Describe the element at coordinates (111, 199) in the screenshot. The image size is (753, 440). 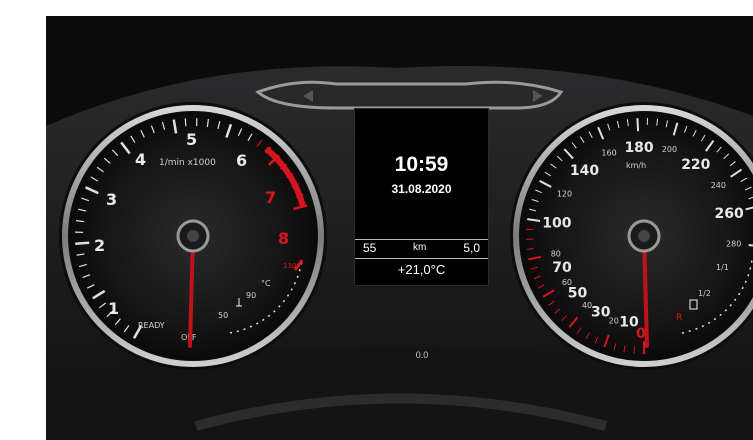
I see `tach-number-3: 3` at that location.